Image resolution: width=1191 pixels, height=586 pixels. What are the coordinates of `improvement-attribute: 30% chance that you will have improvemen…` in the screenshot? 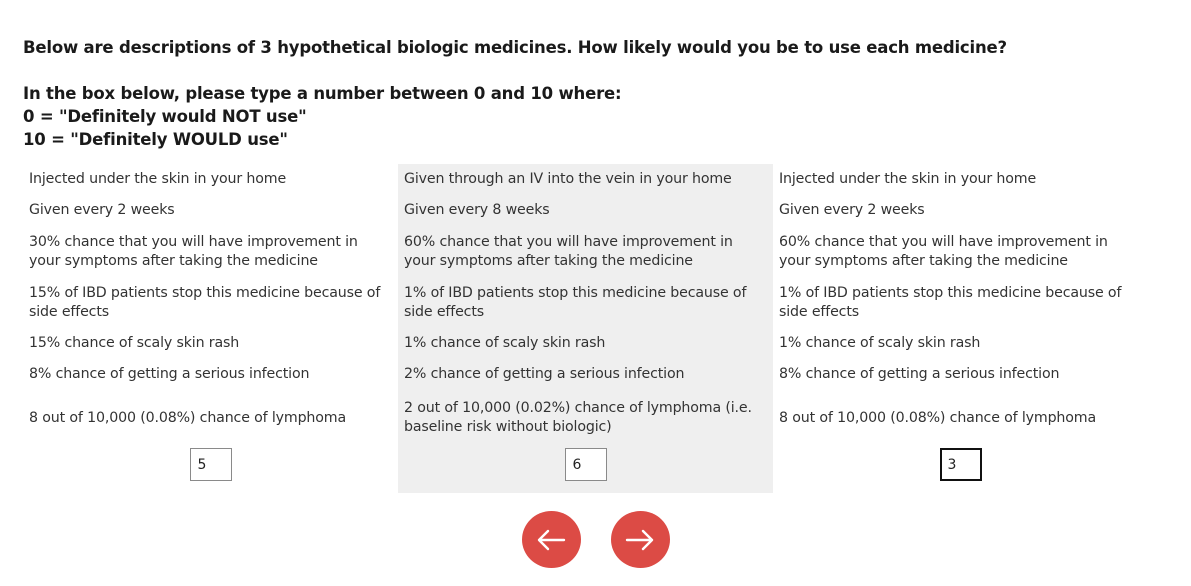 It's located at (193, 251).